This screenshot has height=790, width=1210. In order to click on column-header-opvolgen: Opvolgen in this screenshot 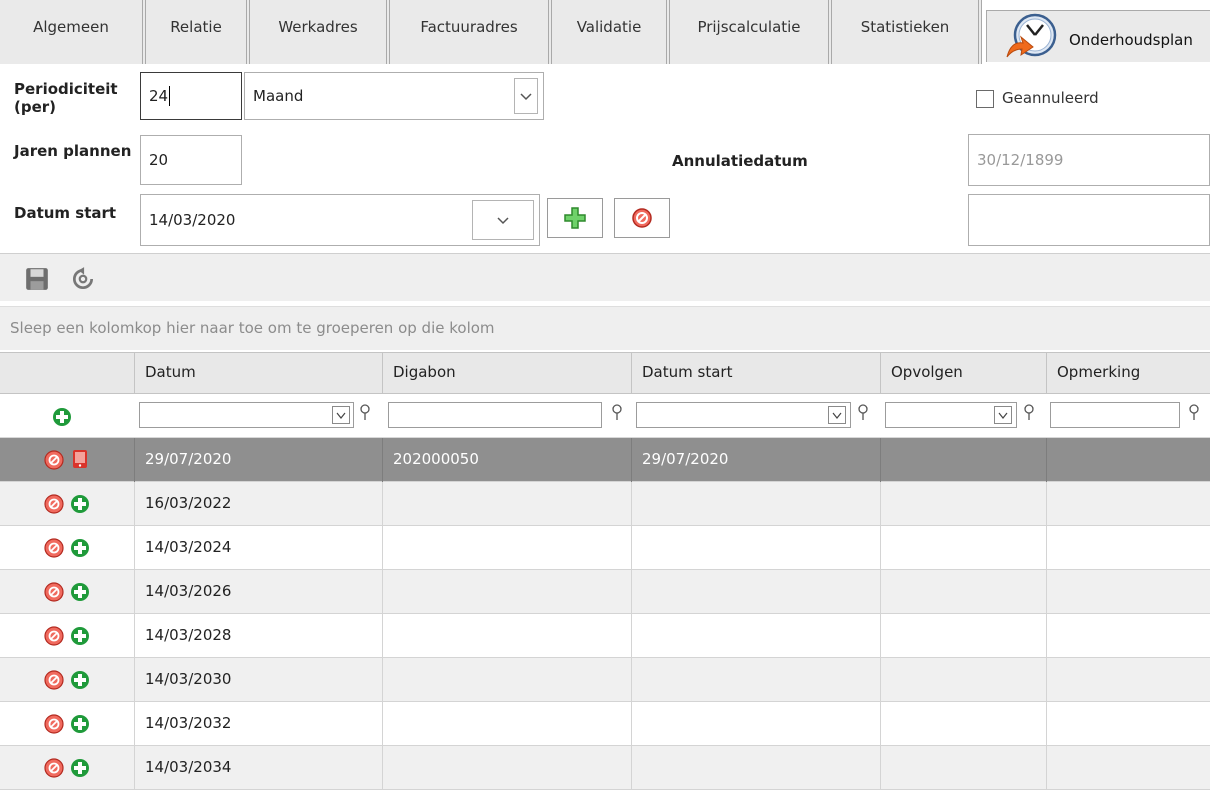, I will do `click(964, 373)`.